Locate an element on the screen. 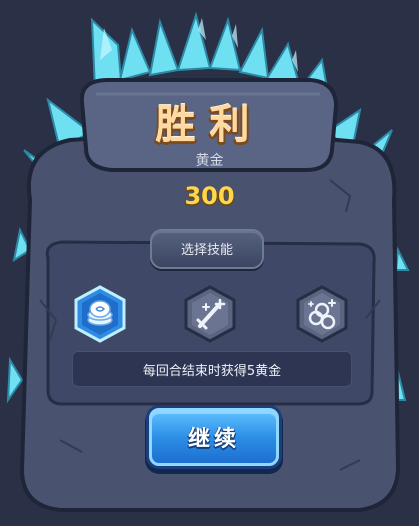 This screenshot has height=526, width=419. skill-option-sword is located at coordinates (210, 314).